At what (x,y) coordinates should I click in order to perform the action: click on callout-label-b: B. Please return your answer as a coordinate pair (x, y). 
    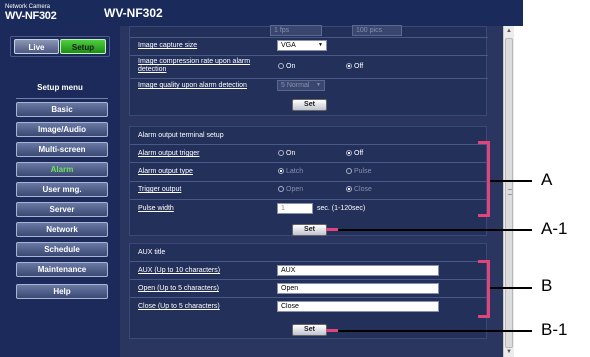
    Looking at the image, I should click on (547, 285).